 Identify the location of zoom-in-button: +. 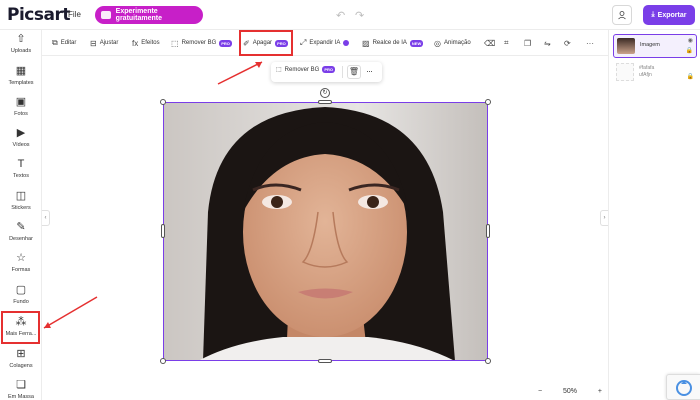
(600, 391).